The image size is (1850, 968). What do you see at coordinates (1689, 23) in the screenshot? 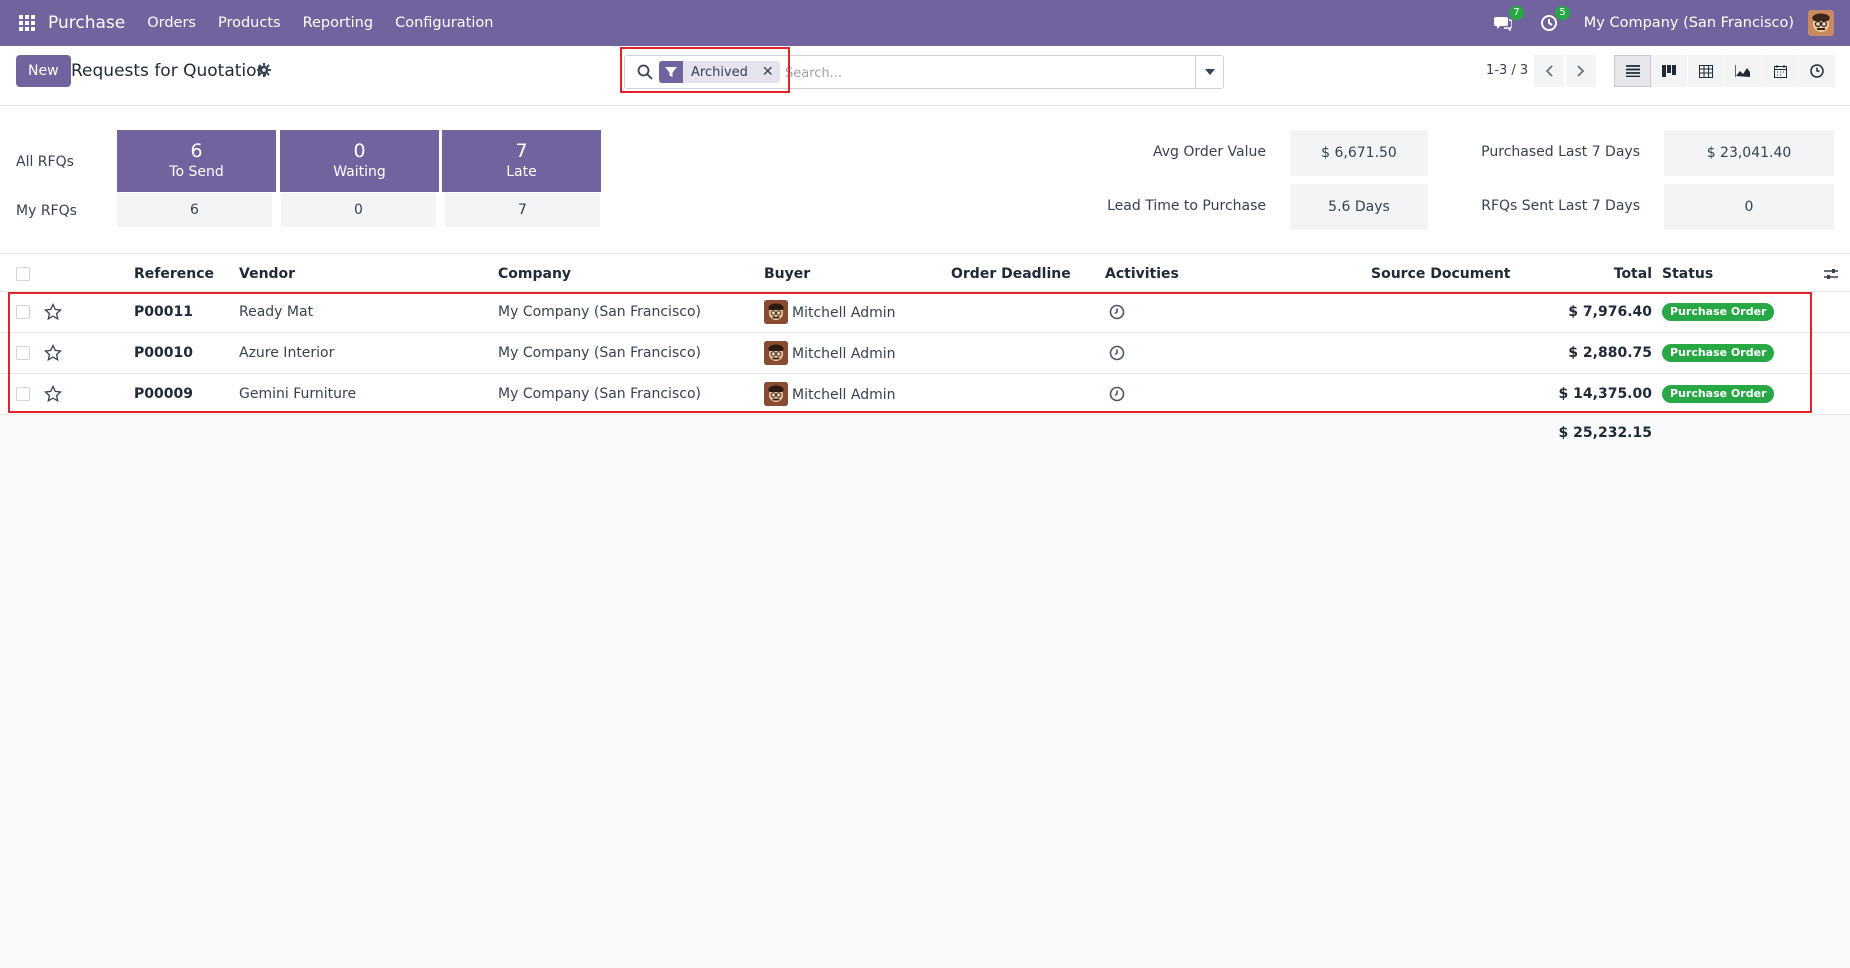
I see `company-switcher: My Company (San Francisco)` at bounding box center [1689, 23].